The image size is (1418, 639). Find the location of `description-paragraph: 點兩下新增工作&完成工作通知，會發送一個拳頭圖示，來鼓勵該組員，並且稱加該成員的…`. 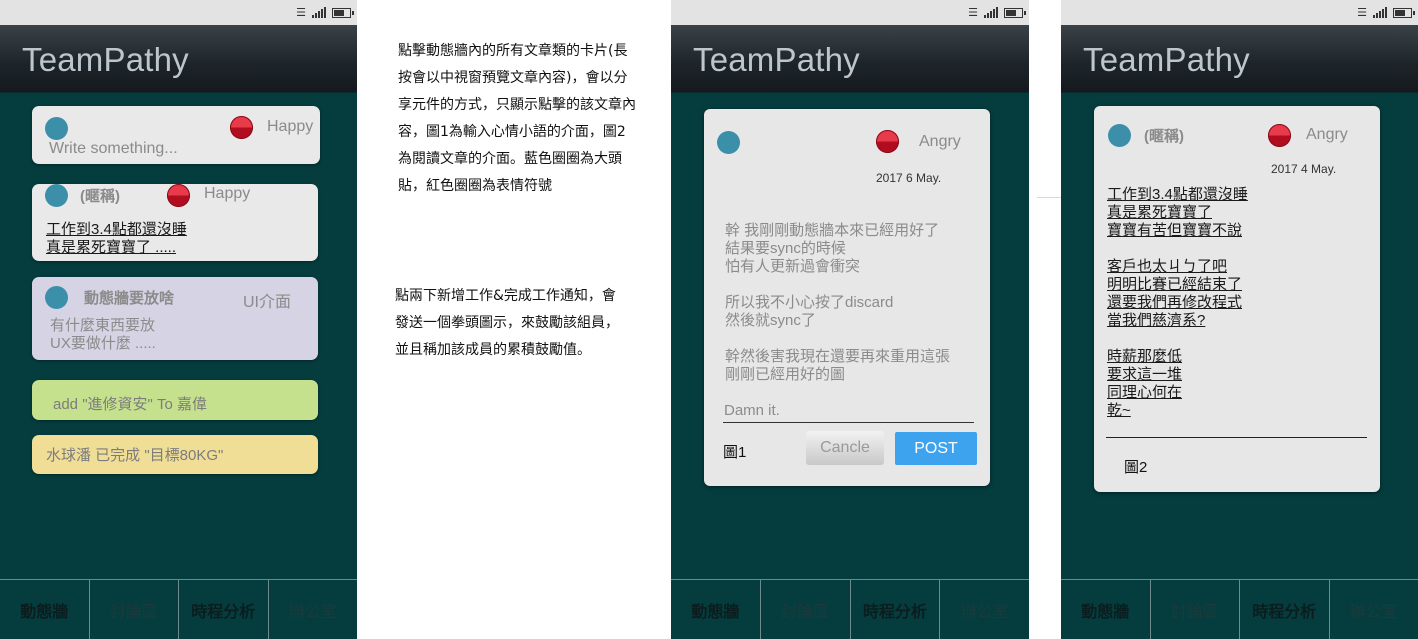

description-paragraph: 點兩下新增工作&完成工作通知，會發送一個拳頭圖示，來鼓勵該組員，並且稱加該成員的… is located at coordinates (507, 323).